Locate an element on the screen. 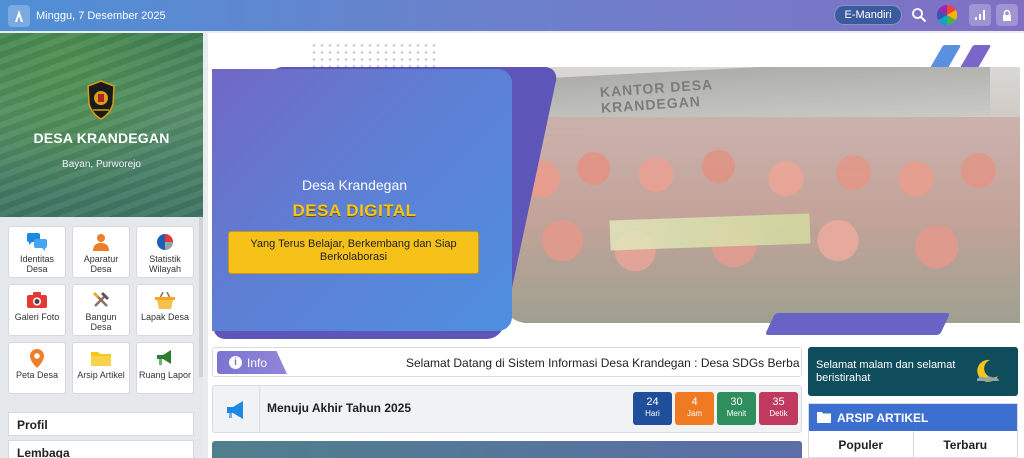  person-icon is located at coordinates (101, 242).